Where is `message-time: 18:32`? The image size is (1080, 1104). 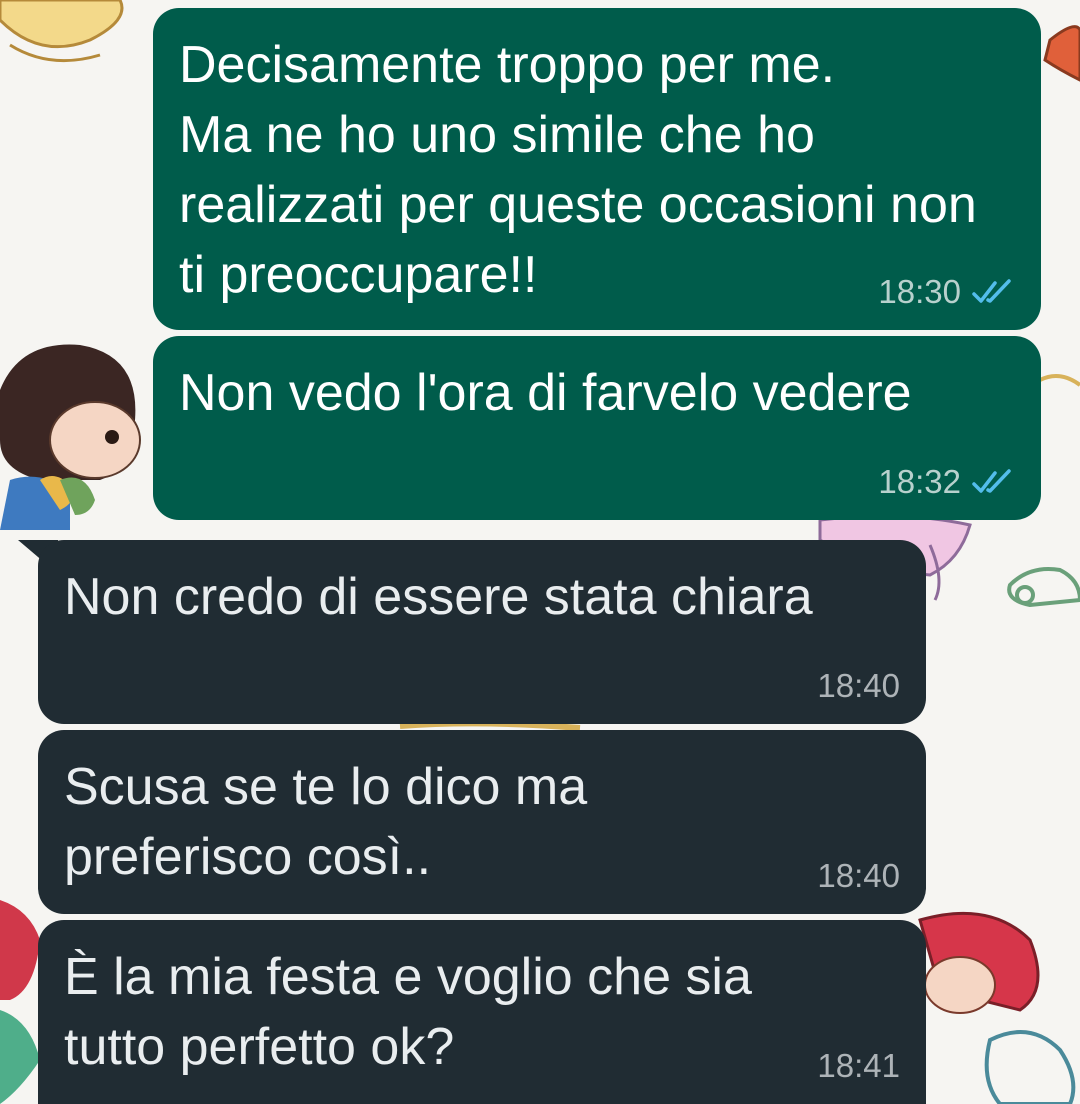 message-time: 18:32 is located at coordinates (919, 481).